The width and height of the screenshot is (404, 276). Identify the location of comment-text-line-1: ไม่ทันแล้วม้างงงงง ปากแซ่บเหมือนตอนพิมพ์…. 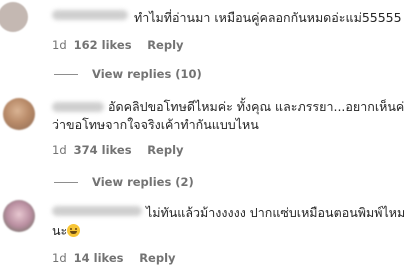
(275, 212).